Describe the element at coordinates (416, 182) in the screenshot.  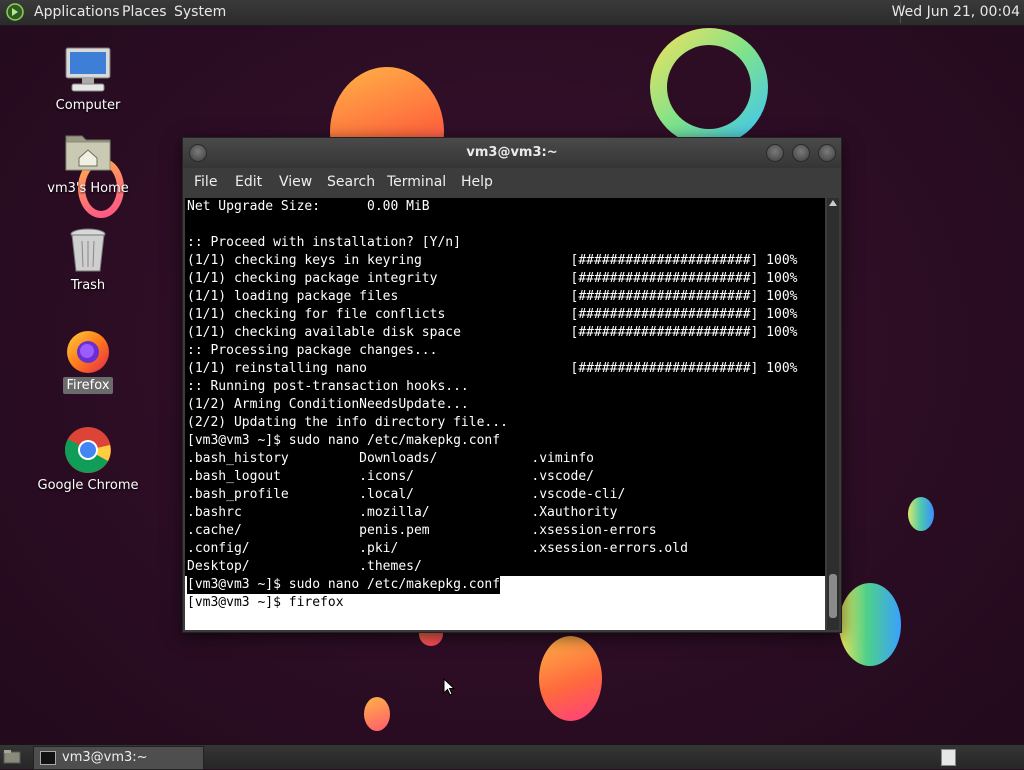
I see `menu-terminal: Terminal` at that location.